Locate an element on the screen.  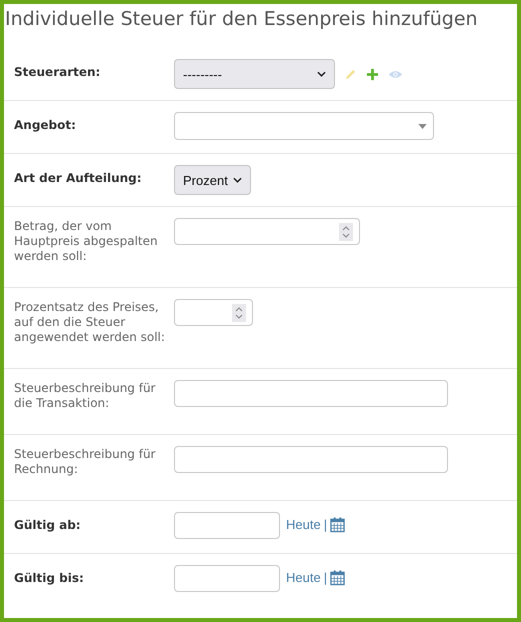
tax-type-select: --------- is located at coordinates (254, 74).